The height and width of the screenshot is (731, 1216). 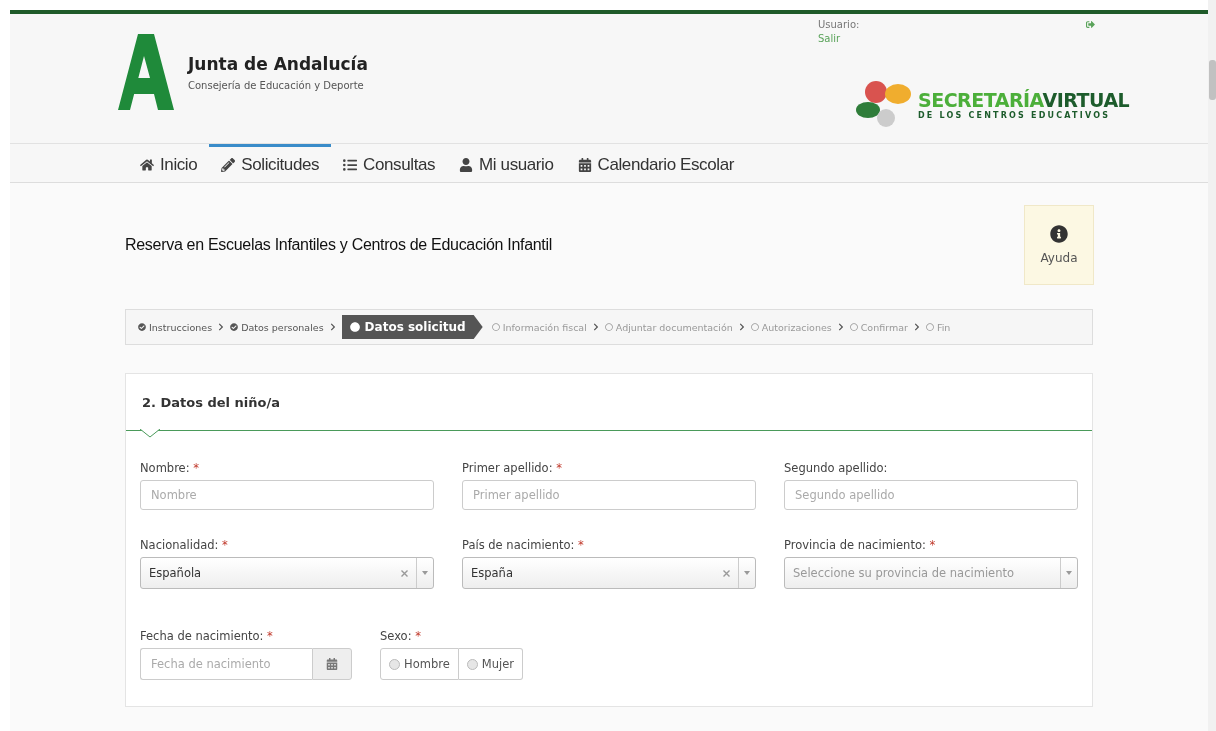 What do you see at coordinates (938, 327) in the screenshot?
I see `step: Fin` at bounding box center [938, 327].